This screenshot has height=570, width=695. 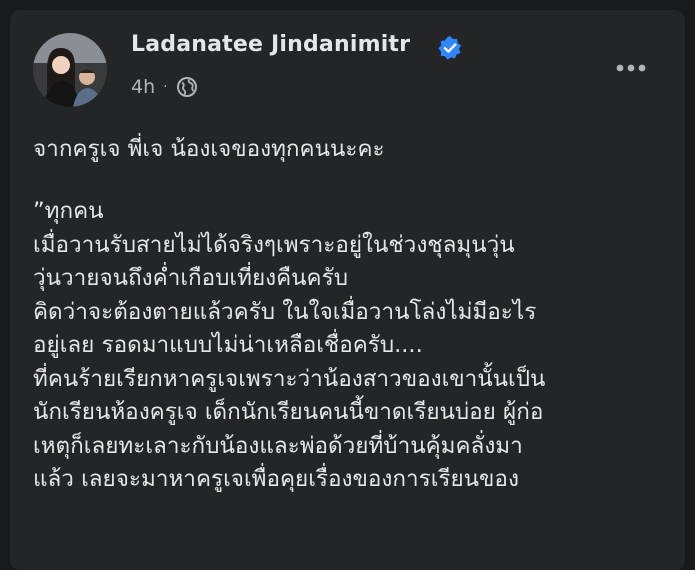 I want to click on verified-badge-icon, so click(x=449, y=48).